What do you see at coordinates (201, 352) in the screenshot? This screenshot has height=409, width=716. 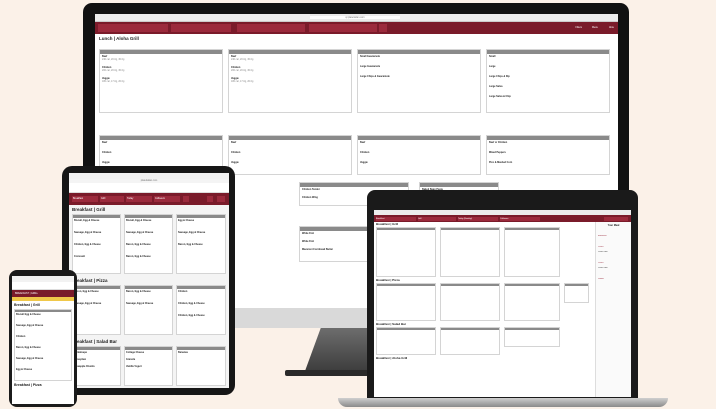 I see `menu-item-name: Bananas` at bounding box center [201, 352].